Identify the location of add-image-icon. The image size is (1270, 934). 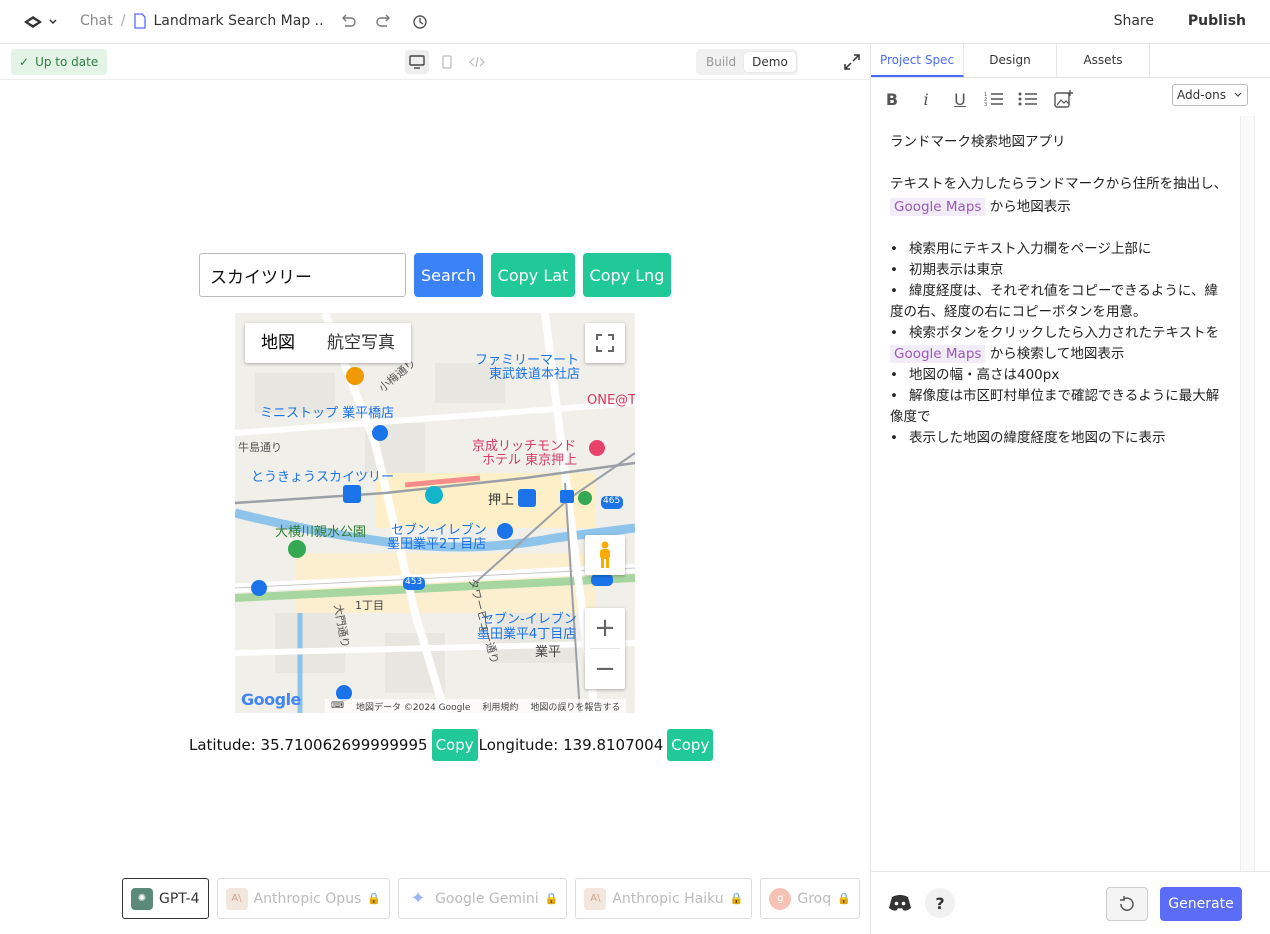
(1064, 99).